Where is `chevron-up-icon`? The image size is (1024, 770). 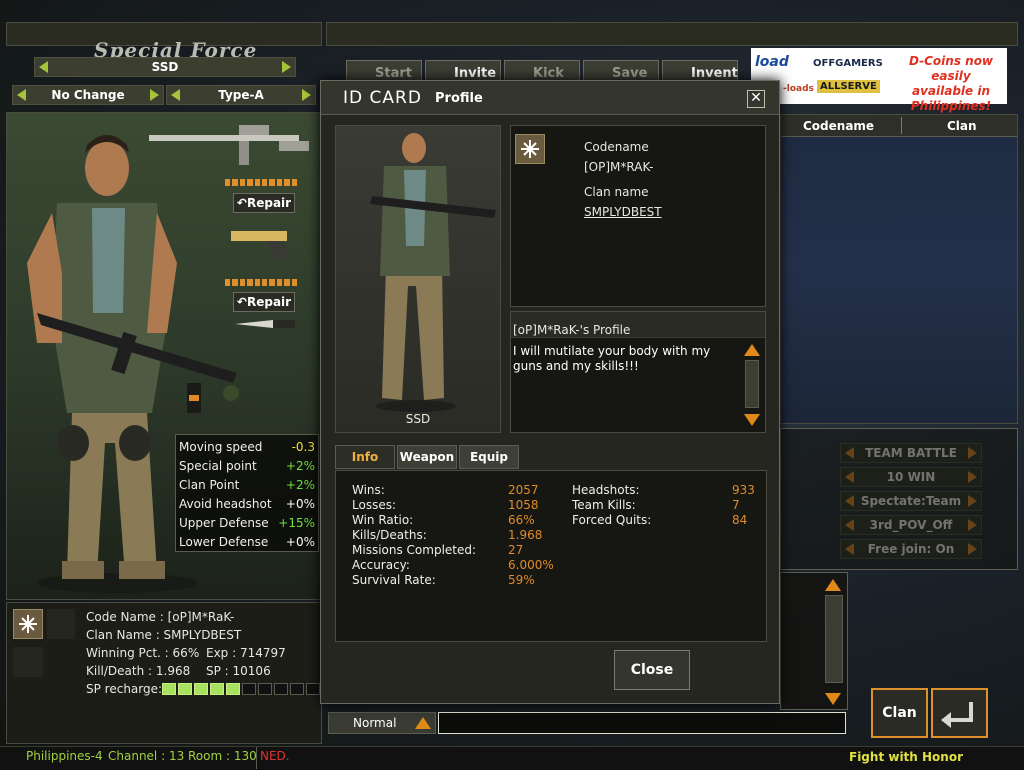 chevron-up-icon is located at coordinates (423, 723).